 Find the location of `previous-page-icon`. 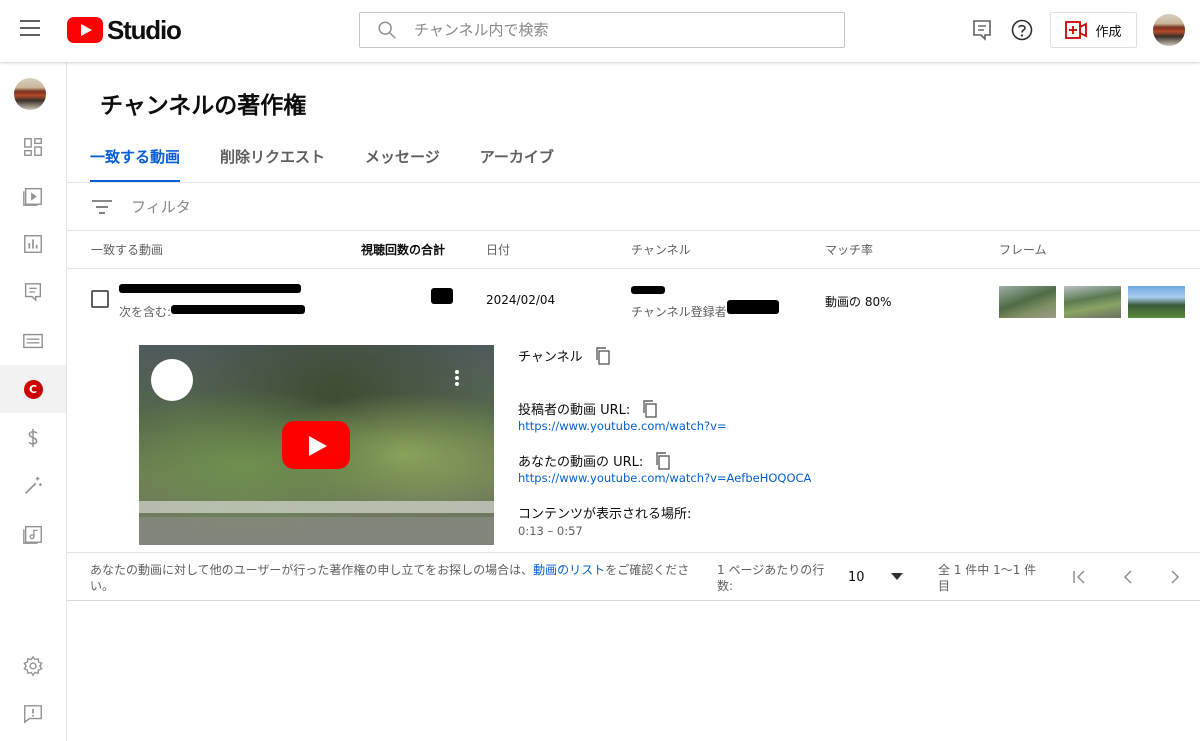

previous-page-icon is located at coordinates (1128, 577).